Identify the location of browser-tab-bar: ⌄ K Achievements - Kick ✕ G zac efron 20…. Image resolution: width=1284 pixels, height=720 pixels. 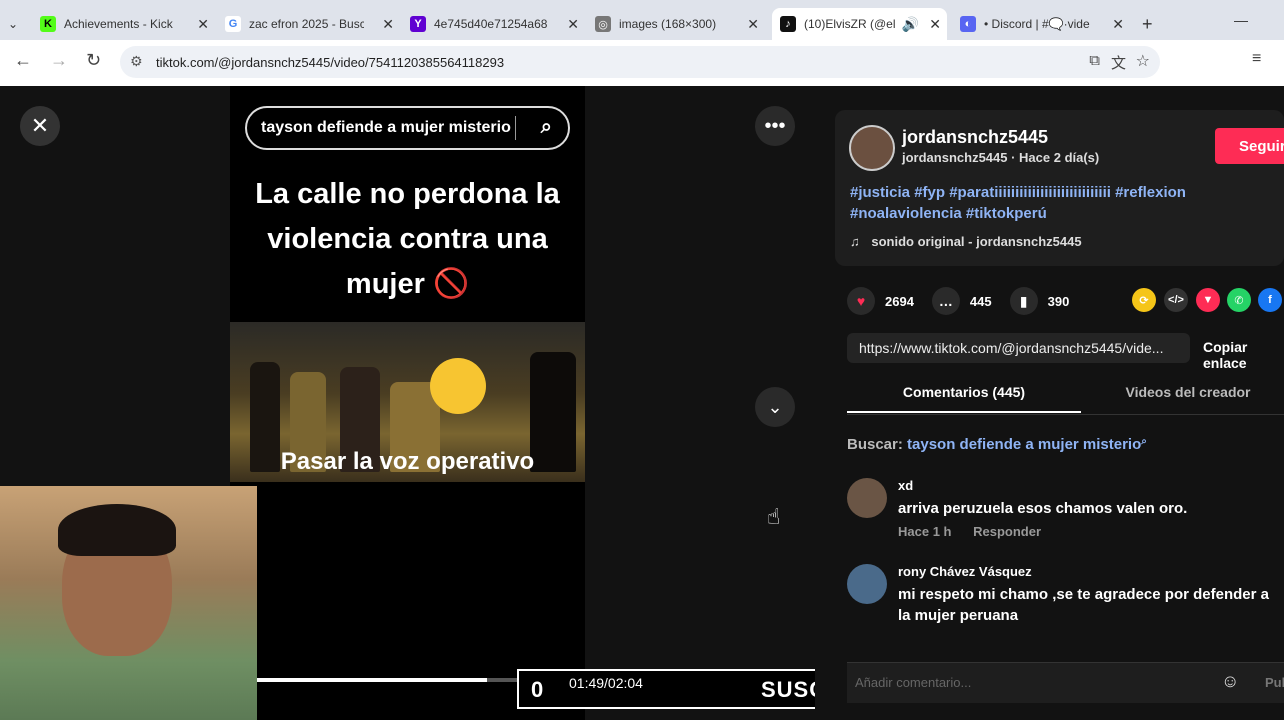
(642, 20).